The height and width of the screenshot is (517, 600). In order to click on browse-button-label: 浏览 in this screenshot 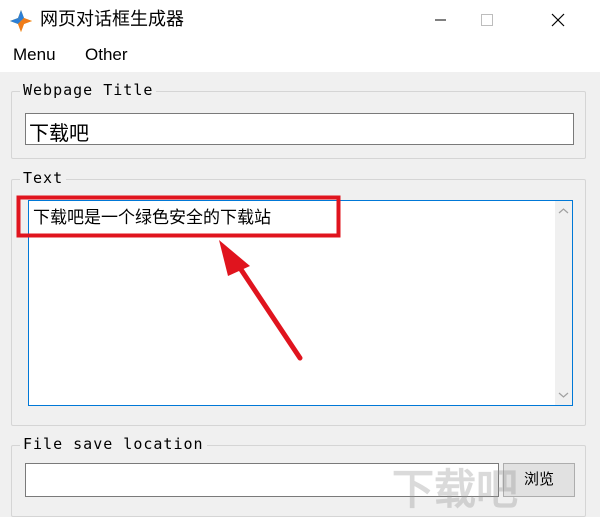, I will do `click(538, 479)`.